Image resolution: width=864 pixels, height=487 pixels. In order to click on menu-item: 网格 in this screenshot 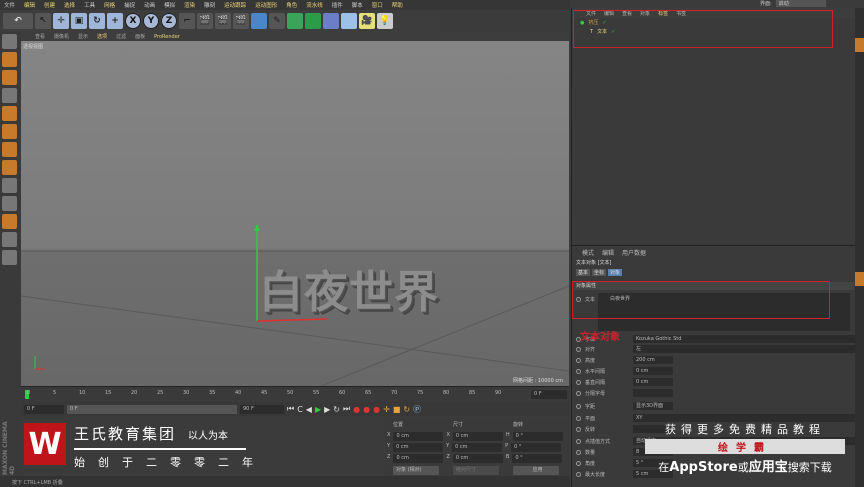, I will do `click(109, 5)`.